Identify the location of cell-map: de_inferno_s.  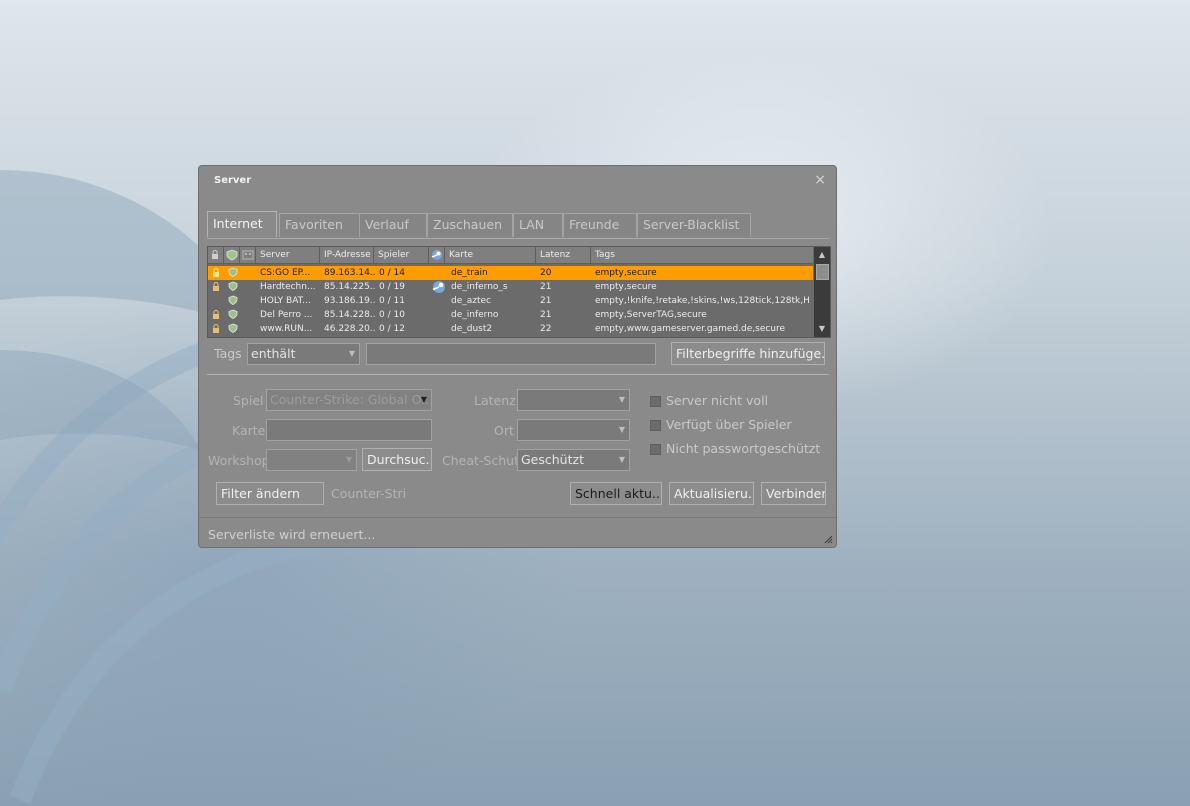
(479, 287).